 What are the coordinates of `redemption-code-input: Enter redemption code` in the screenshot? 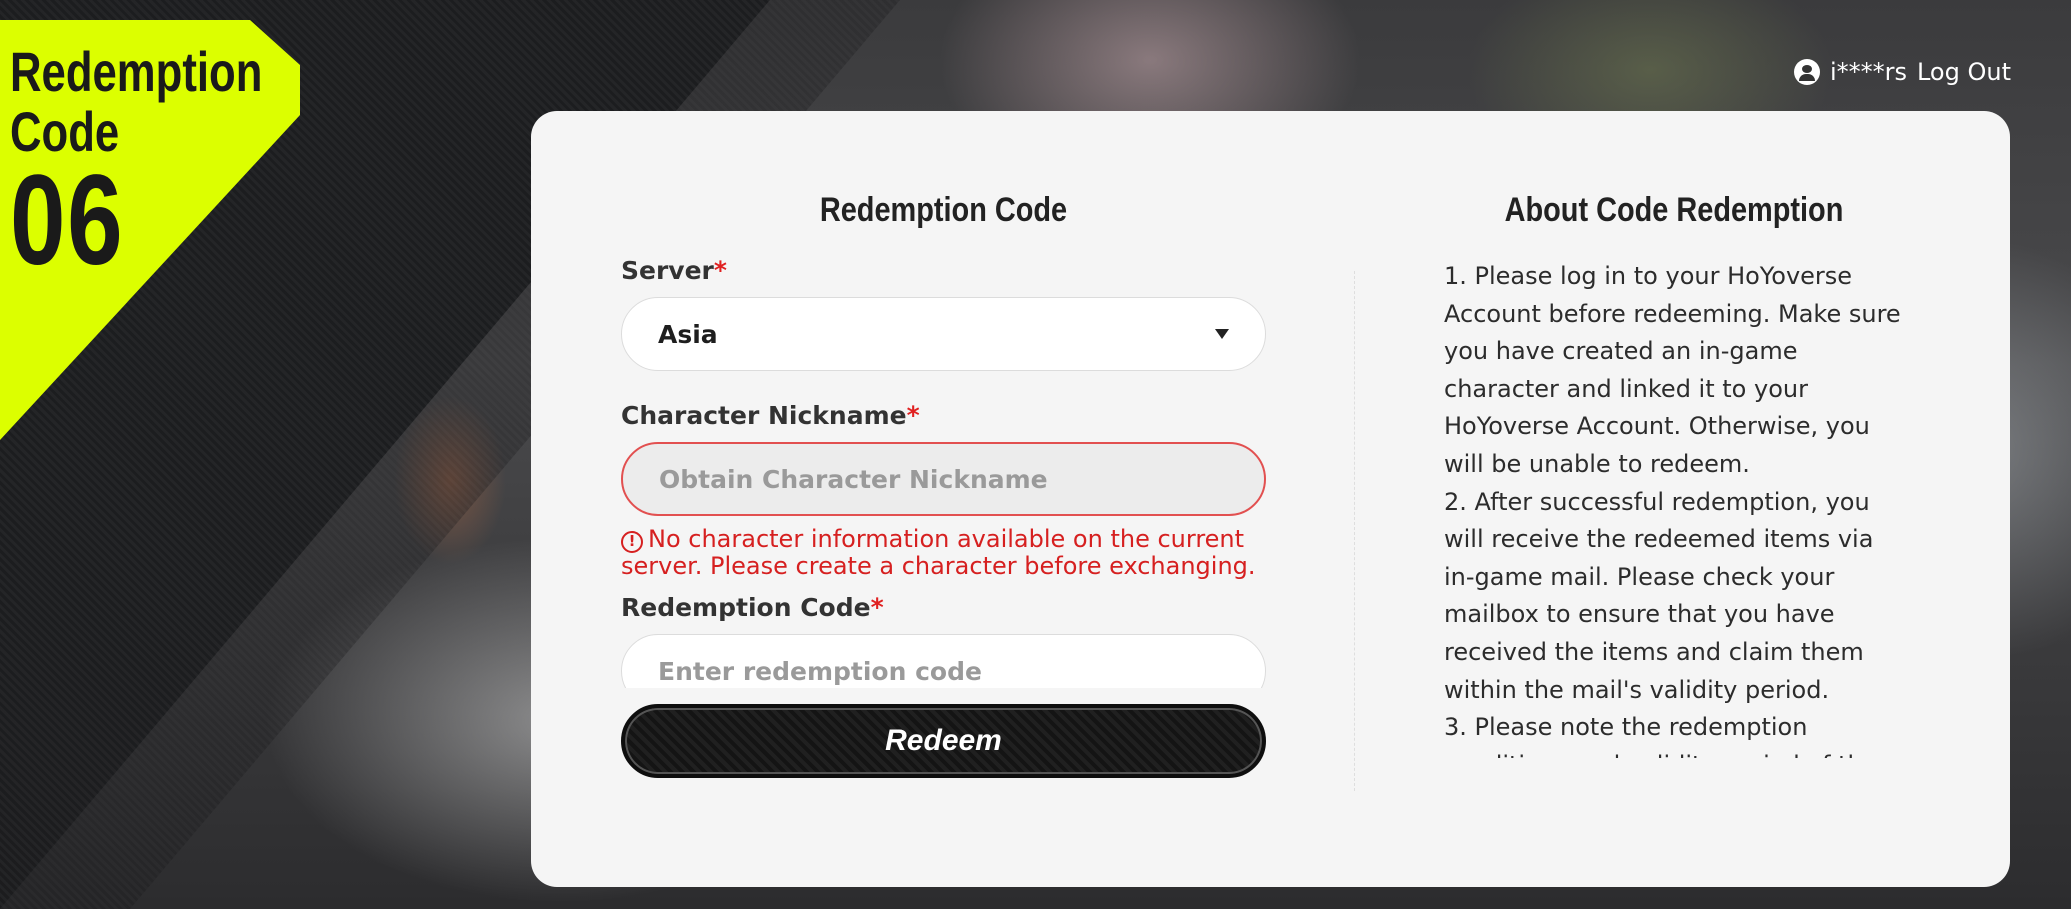 It's located at (943, 661).